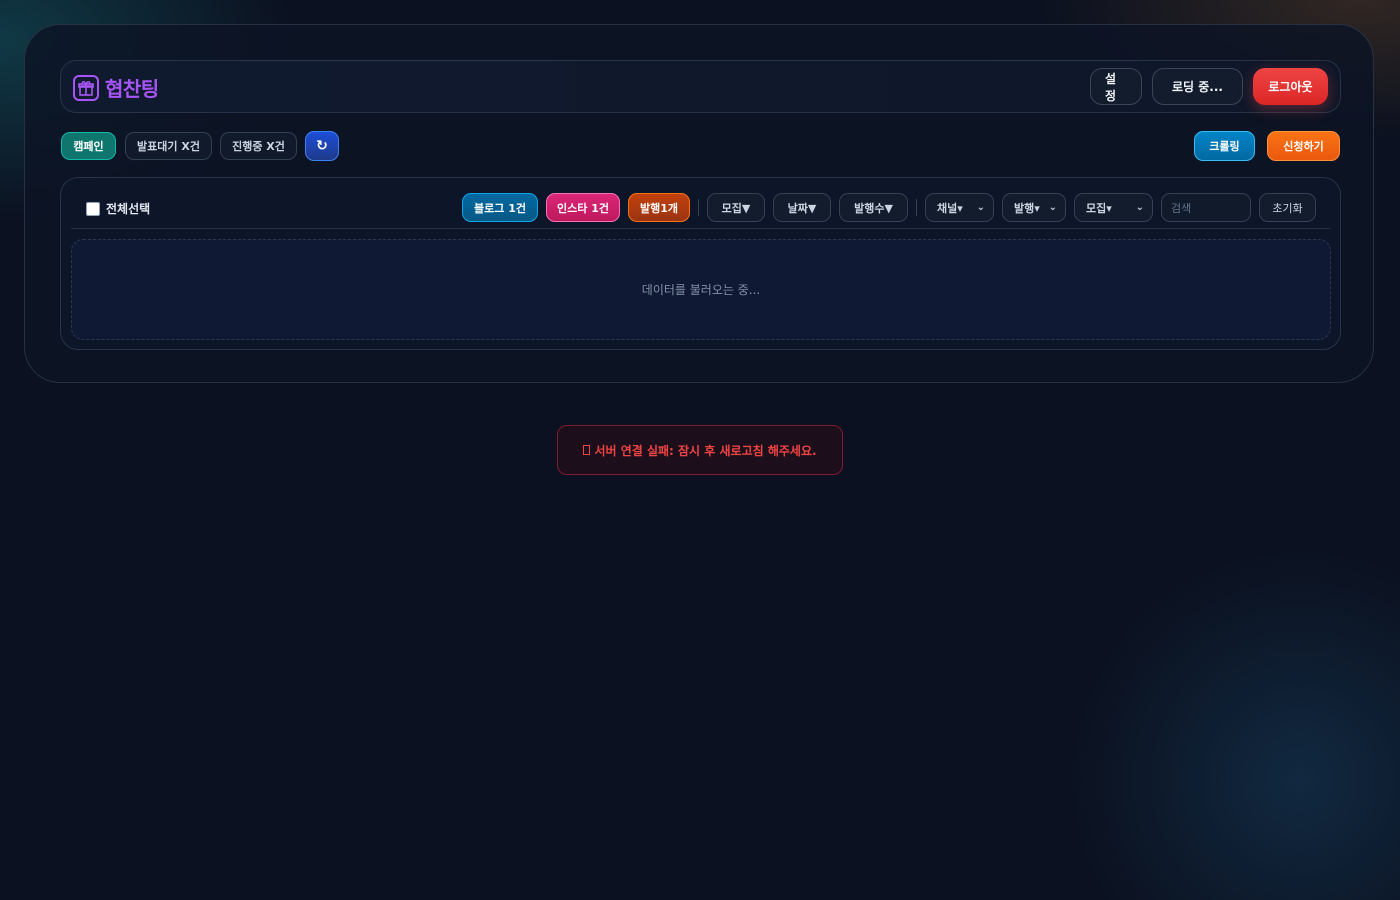 This screenshot has width=1400, height=900. What do you see at coordinates (802, 207) in the screenshot?
I see `sort-date-button: 날짜▼` at bounding box center [802, 207].